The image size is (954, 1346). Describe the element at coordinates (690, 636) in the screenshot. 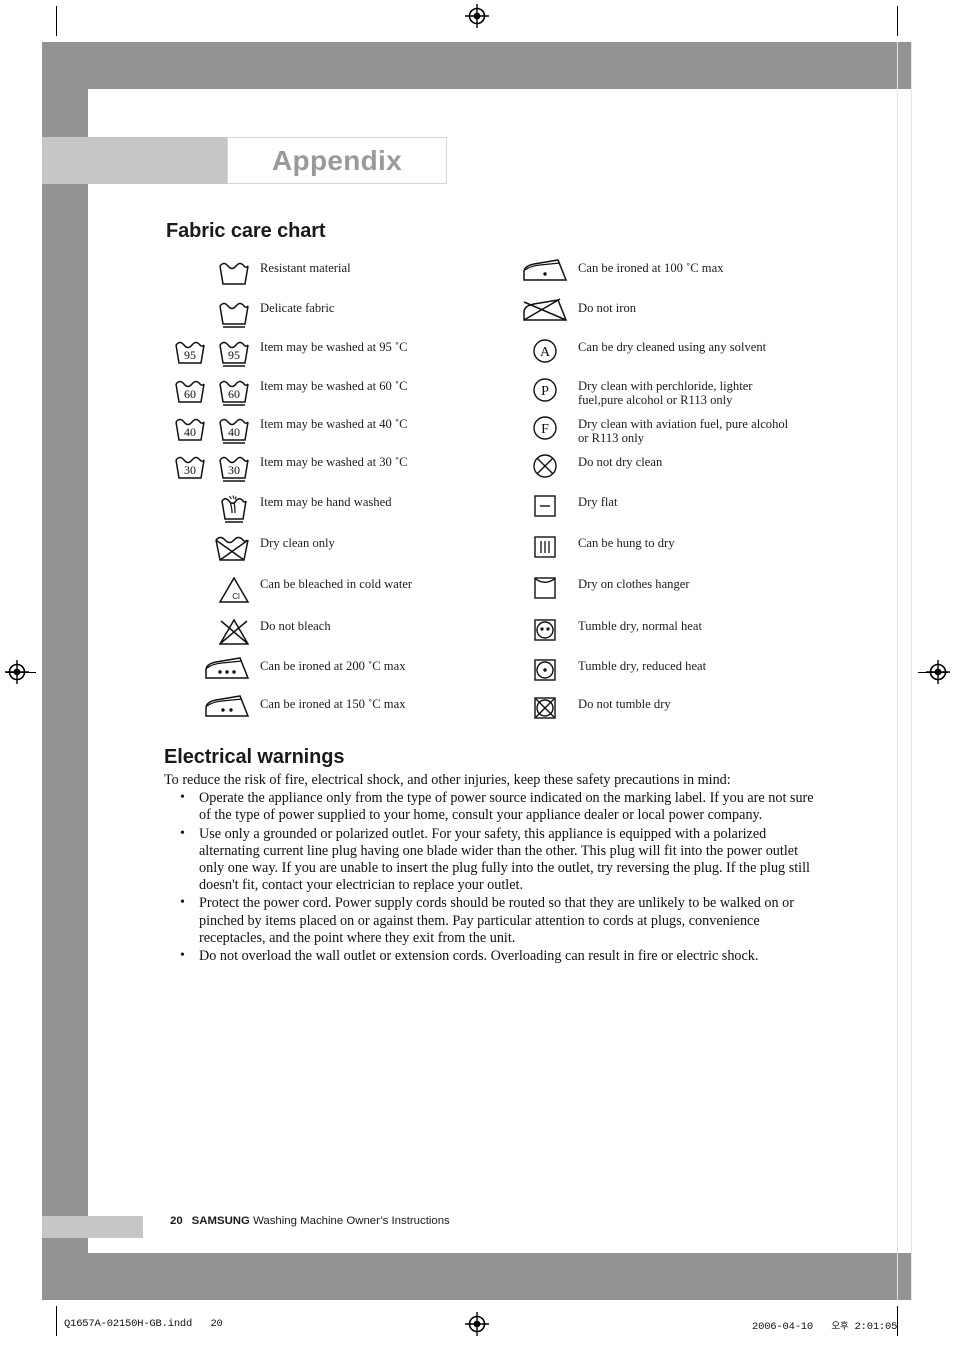

I see `list-item: Tumble dry, normal heat` at that location.